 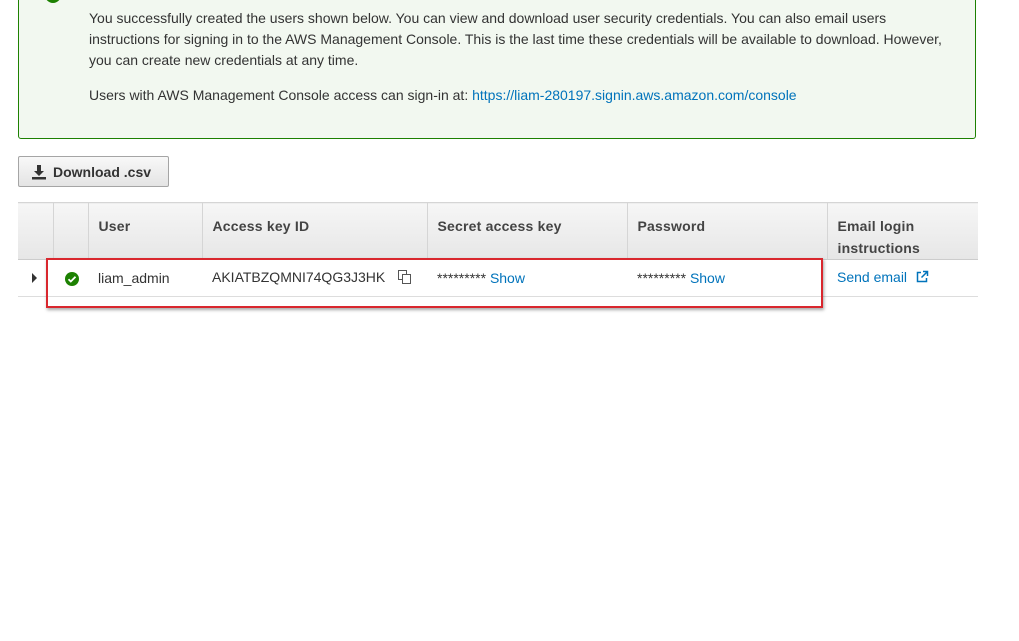 I want to click on secret-access-key-cell: ********* Show, so click(x=527, y=278).